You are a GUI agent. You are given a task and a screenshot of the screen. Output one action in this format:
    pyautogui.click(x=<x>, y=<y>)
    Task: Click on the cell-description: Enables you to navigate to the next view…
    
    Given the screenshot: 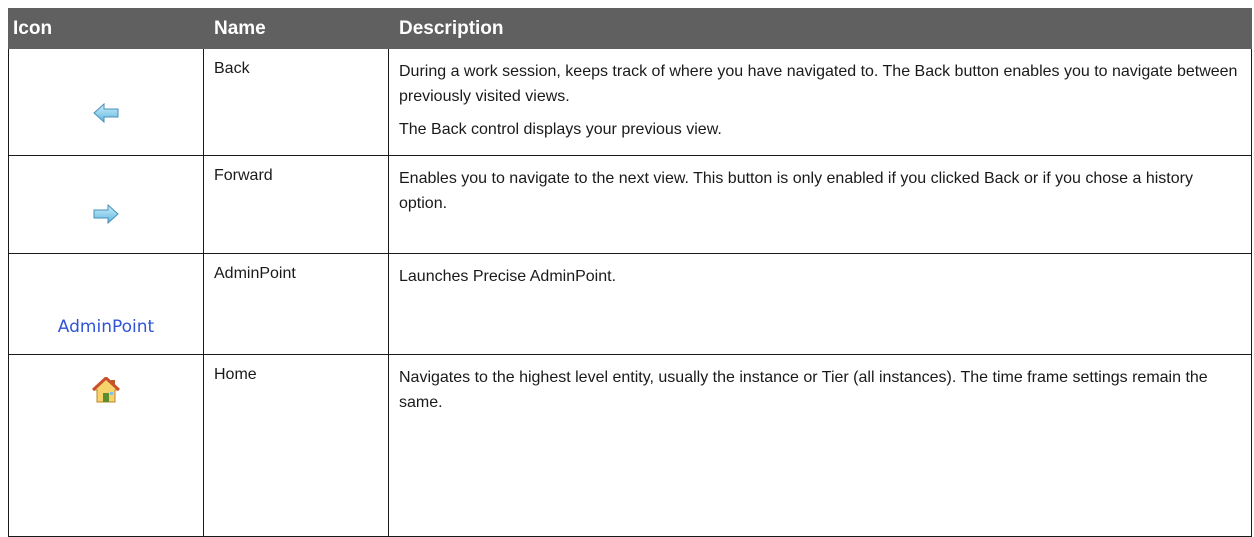 What is the action you would take?
    pyautogui.click(x=820, y=204)
    